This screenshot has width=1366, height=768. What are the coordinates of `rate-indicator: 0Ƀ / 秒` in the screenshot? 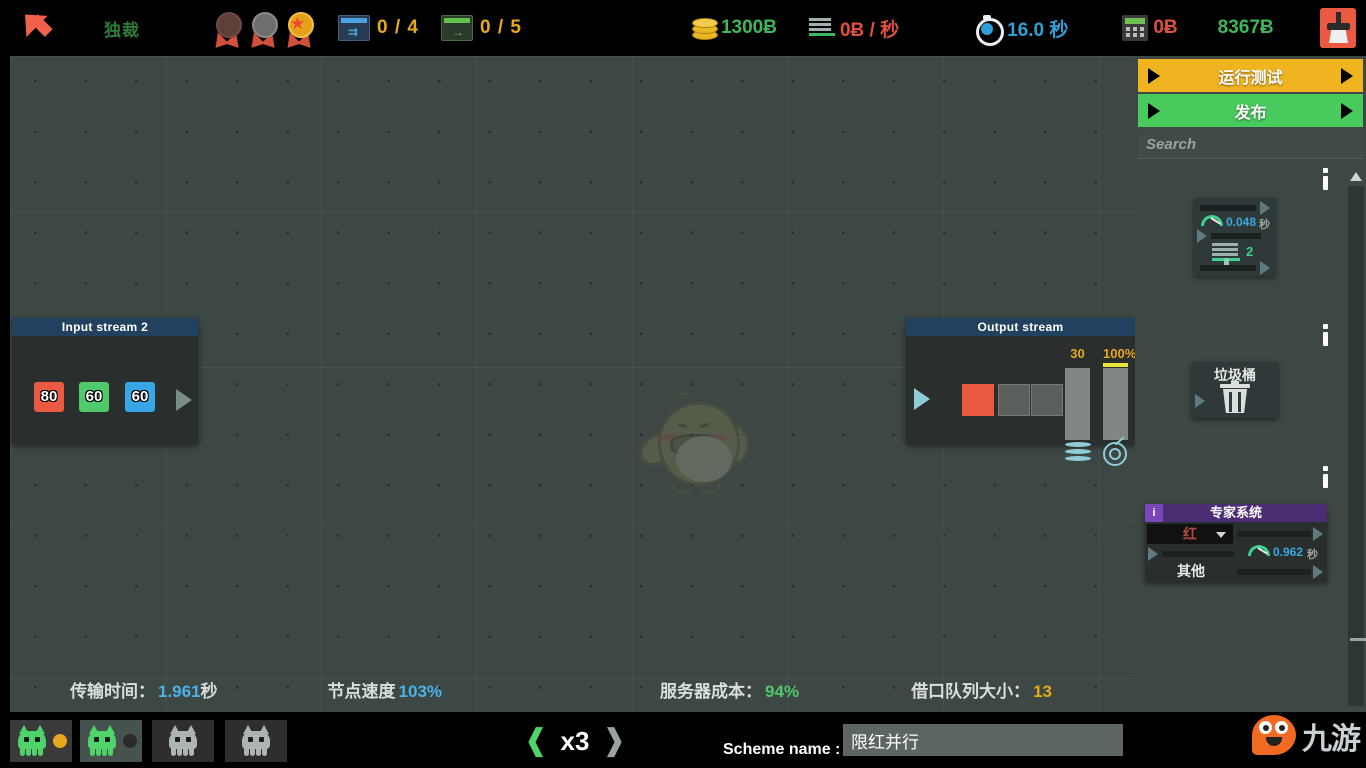 It's located at (853, 28).